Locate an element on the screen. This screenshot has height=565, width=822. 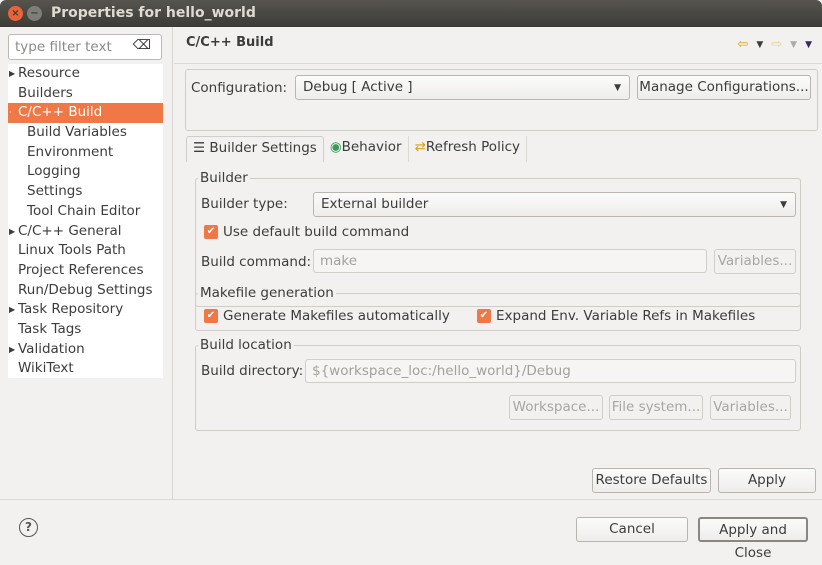
configuration-label: Configuration: is located at coordinates (239, 88).